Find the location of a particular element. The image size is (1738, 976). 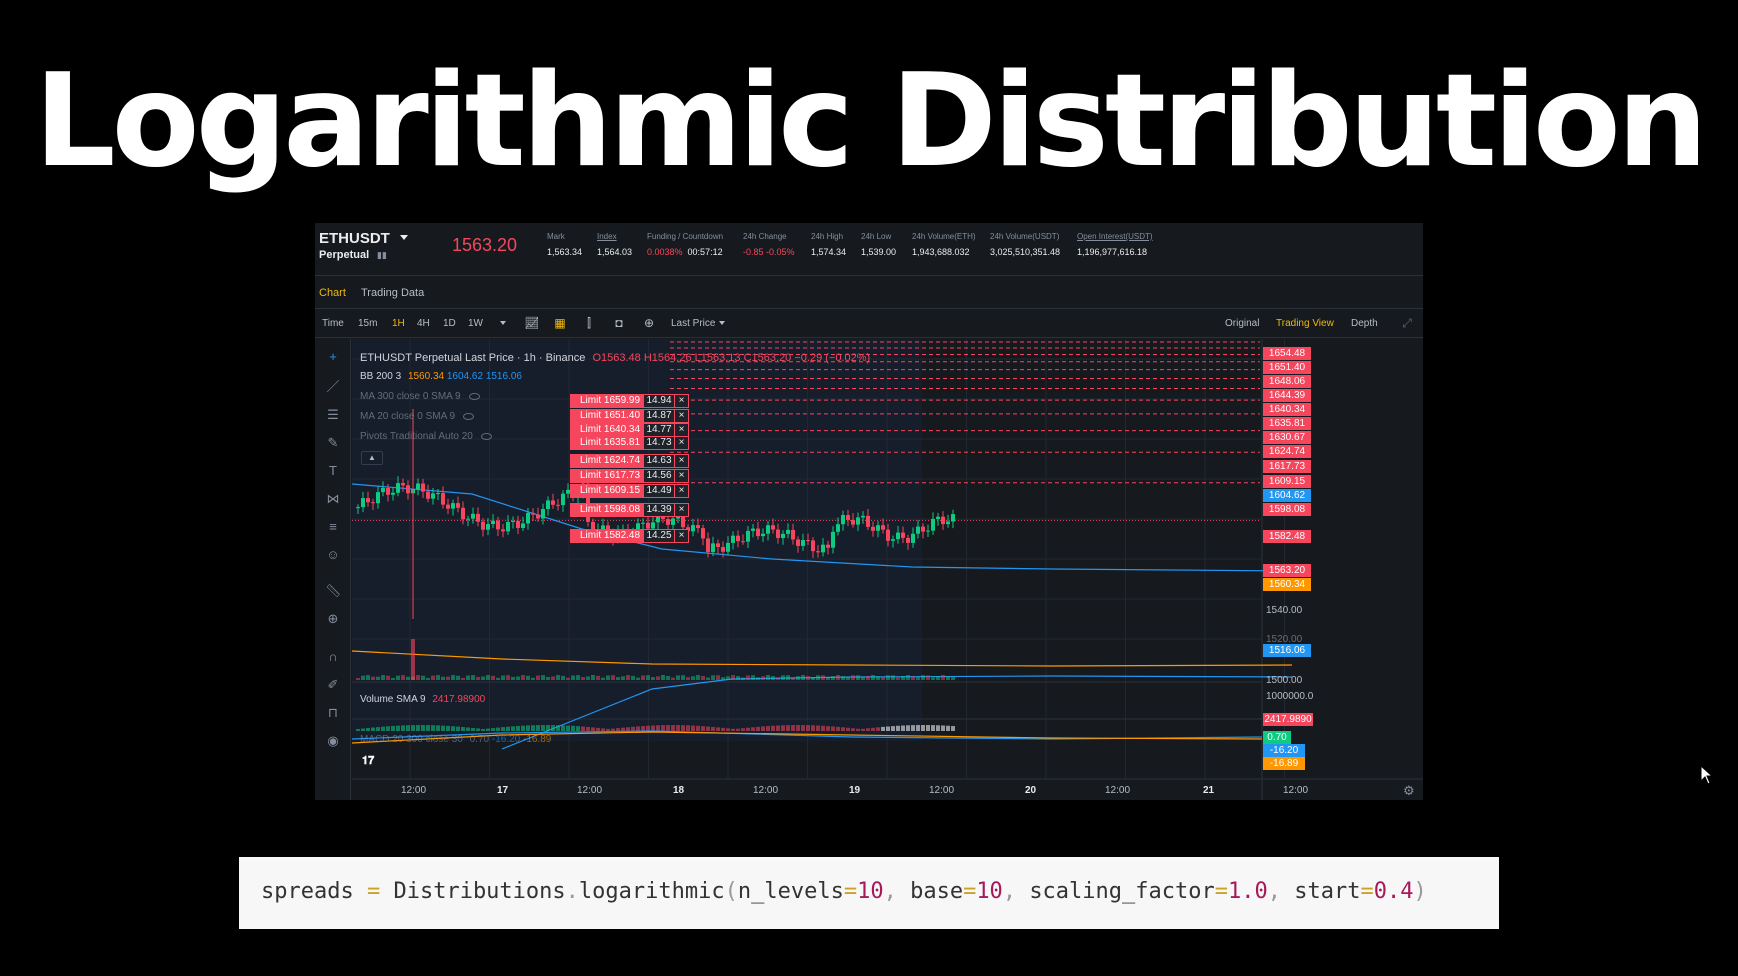

indicators-icon: 📈︎ is located at coordinates (532, 323).